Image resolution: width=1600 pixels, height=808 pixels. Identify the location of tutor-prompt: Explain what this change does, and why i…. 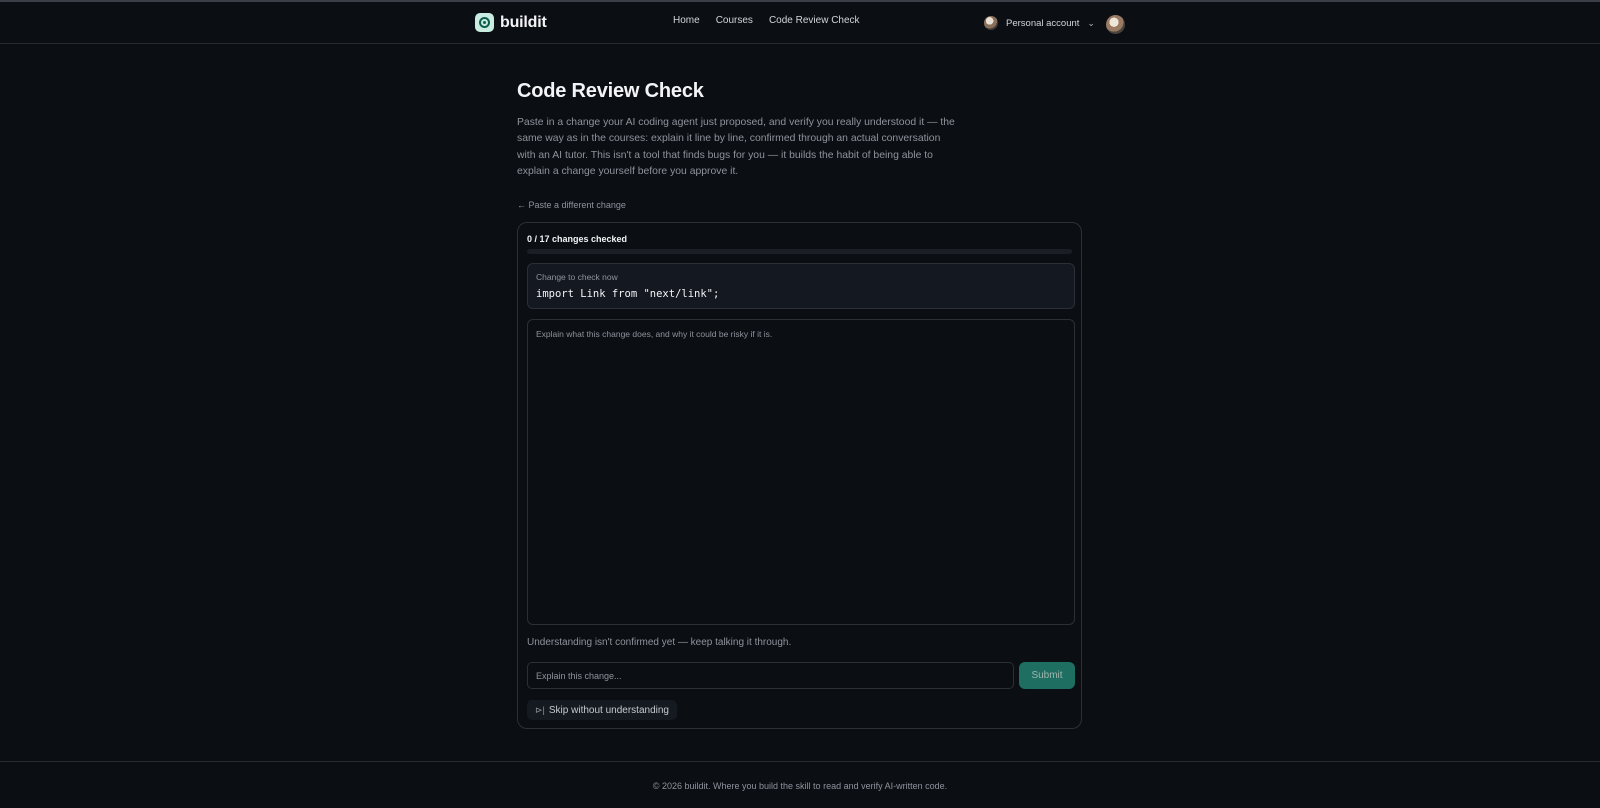
(654, 334).